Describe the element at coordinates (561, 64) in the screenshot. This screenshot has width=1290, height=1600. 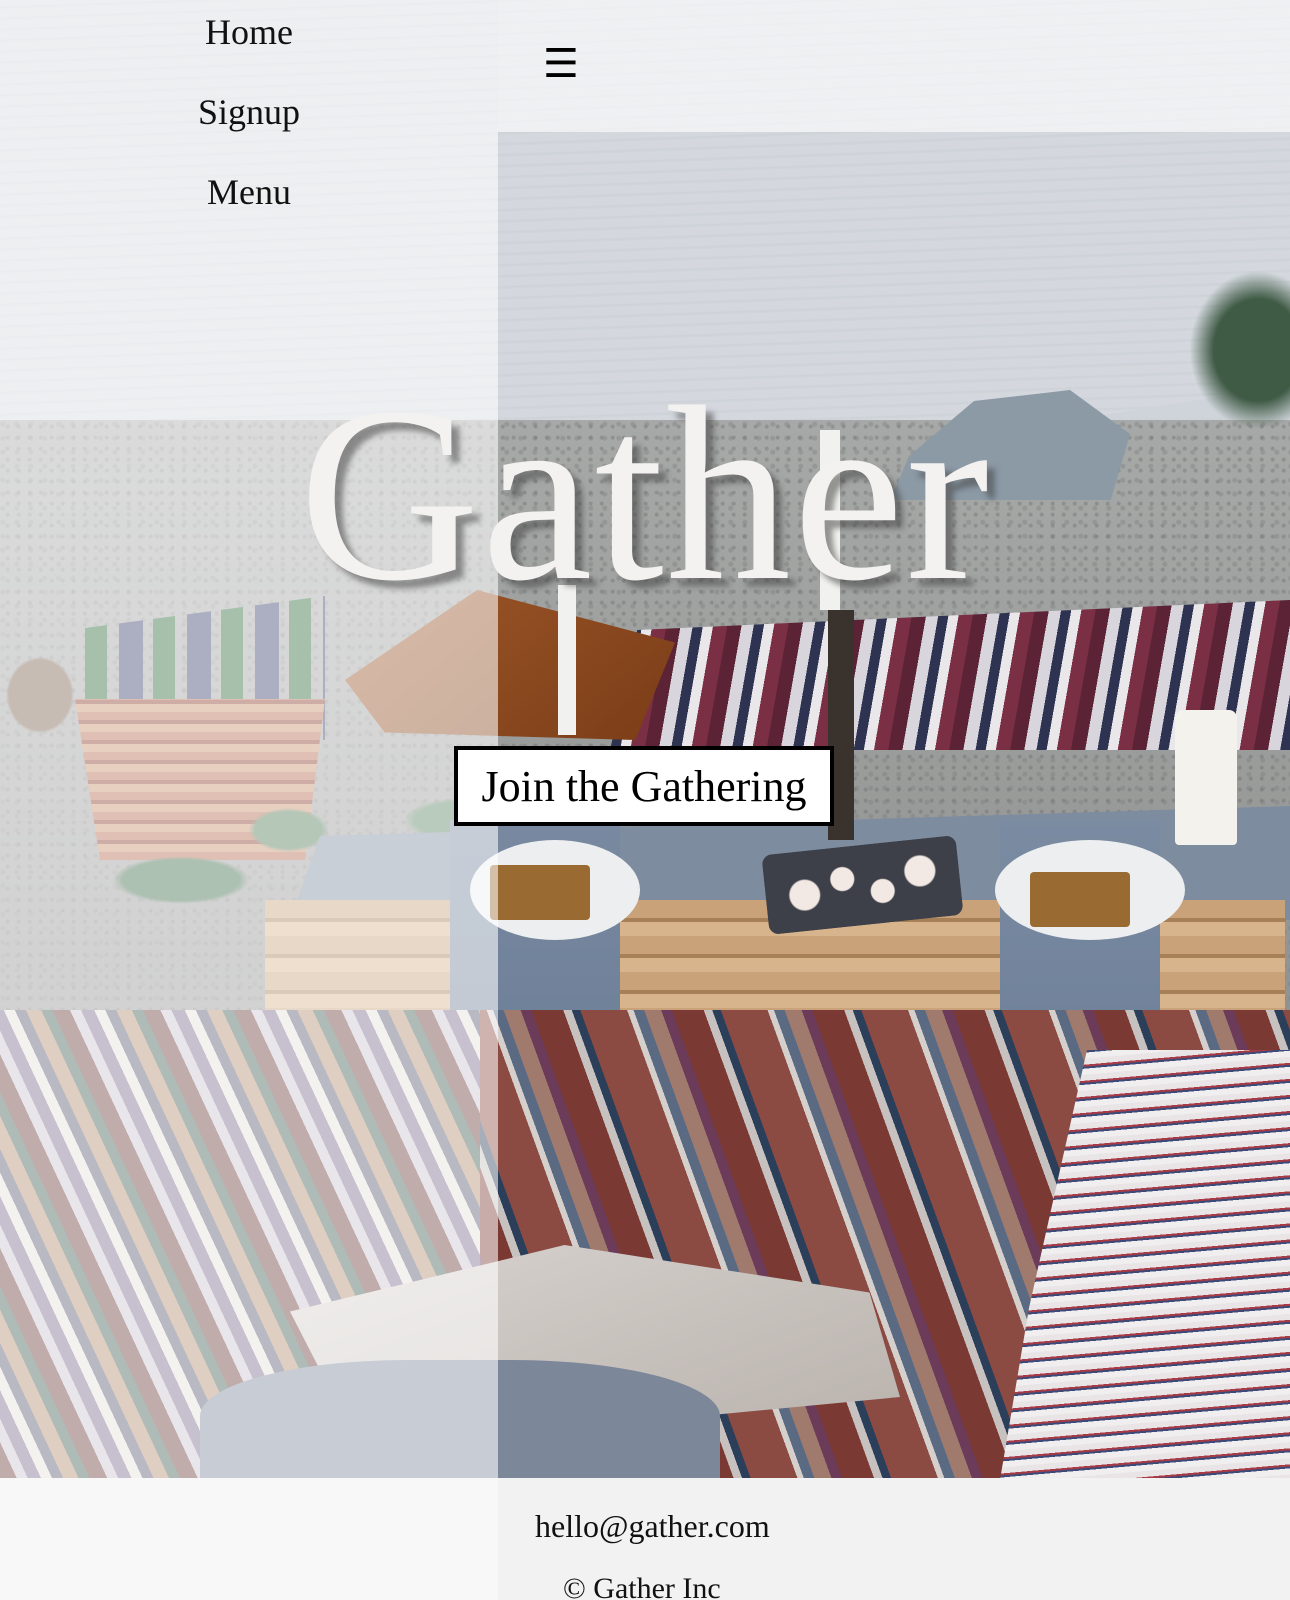
I see `hamburger-menu-icon: ☰` at that location.